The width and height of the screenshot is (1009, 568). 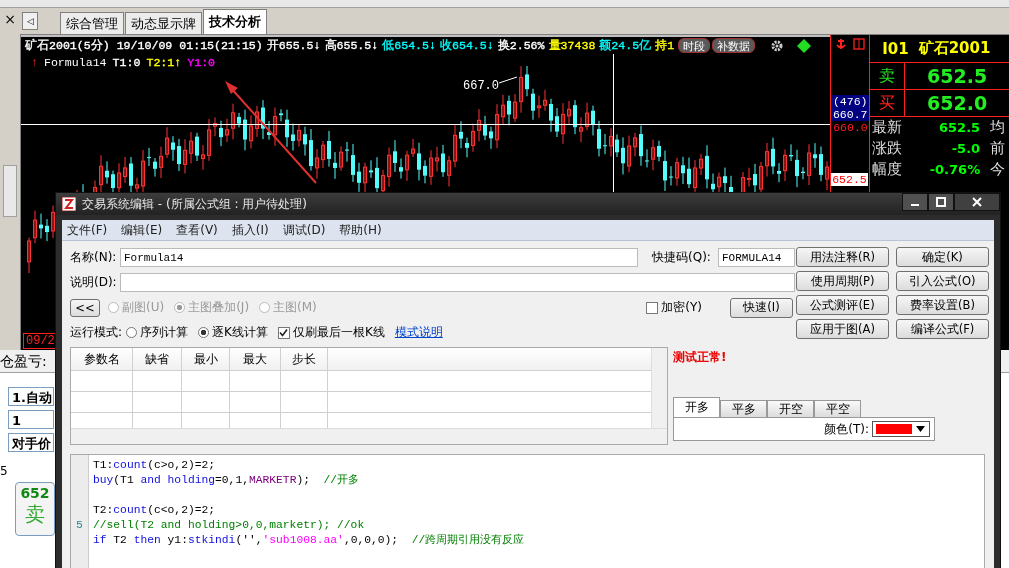 I want to click on quote-field: 矿石2001(5分) 19/10/09 01:15(21:15), so click(x=144, y=45).